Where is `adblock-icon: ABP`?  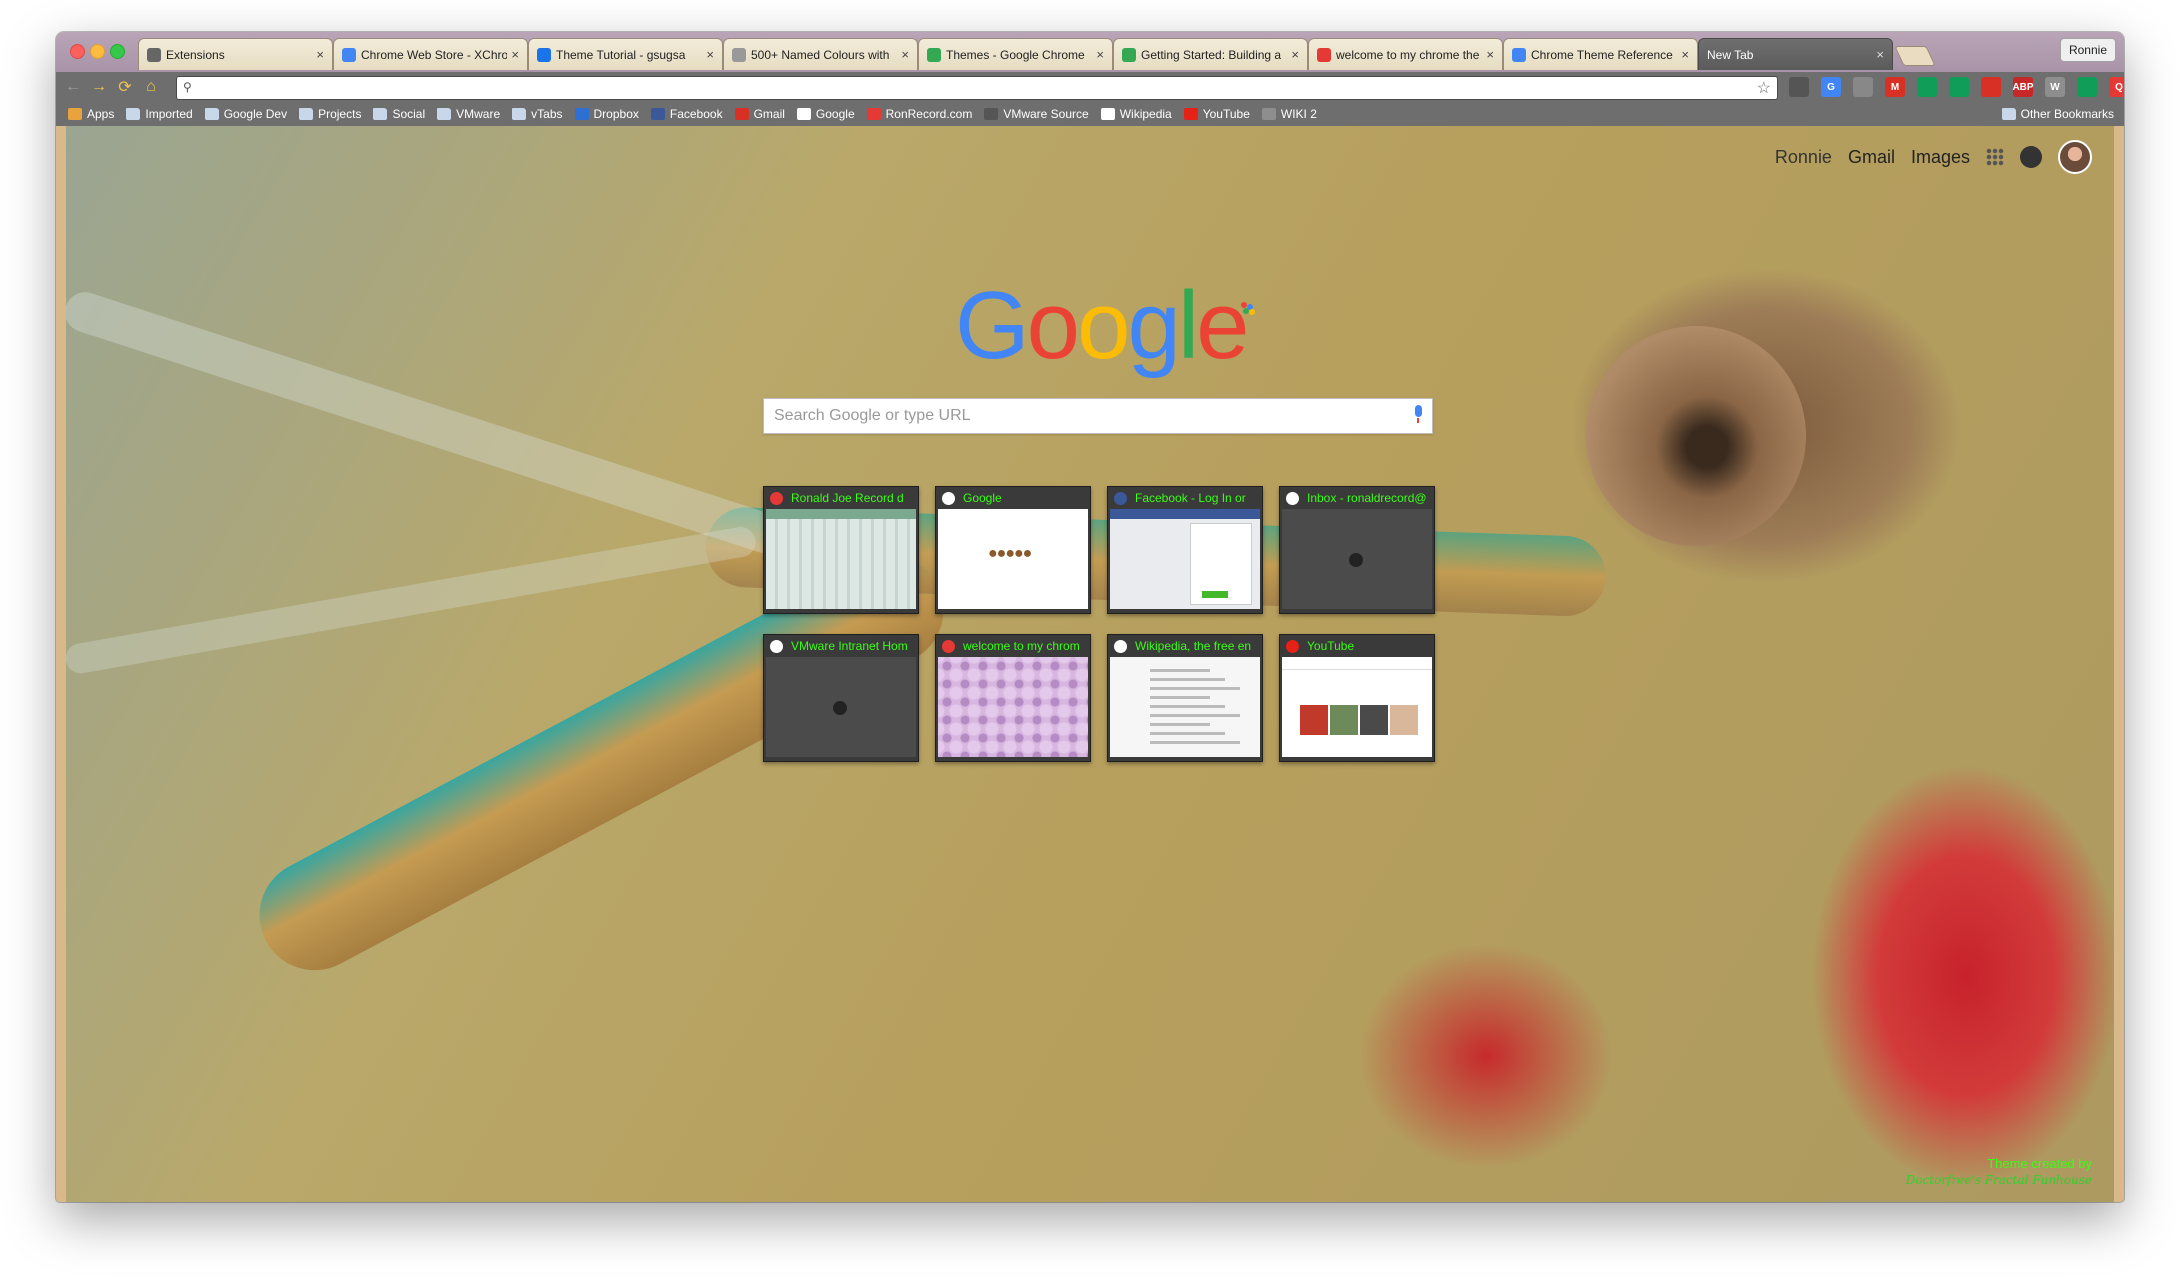 adblock-icon: ABP is located at coordinates (2023, 87).